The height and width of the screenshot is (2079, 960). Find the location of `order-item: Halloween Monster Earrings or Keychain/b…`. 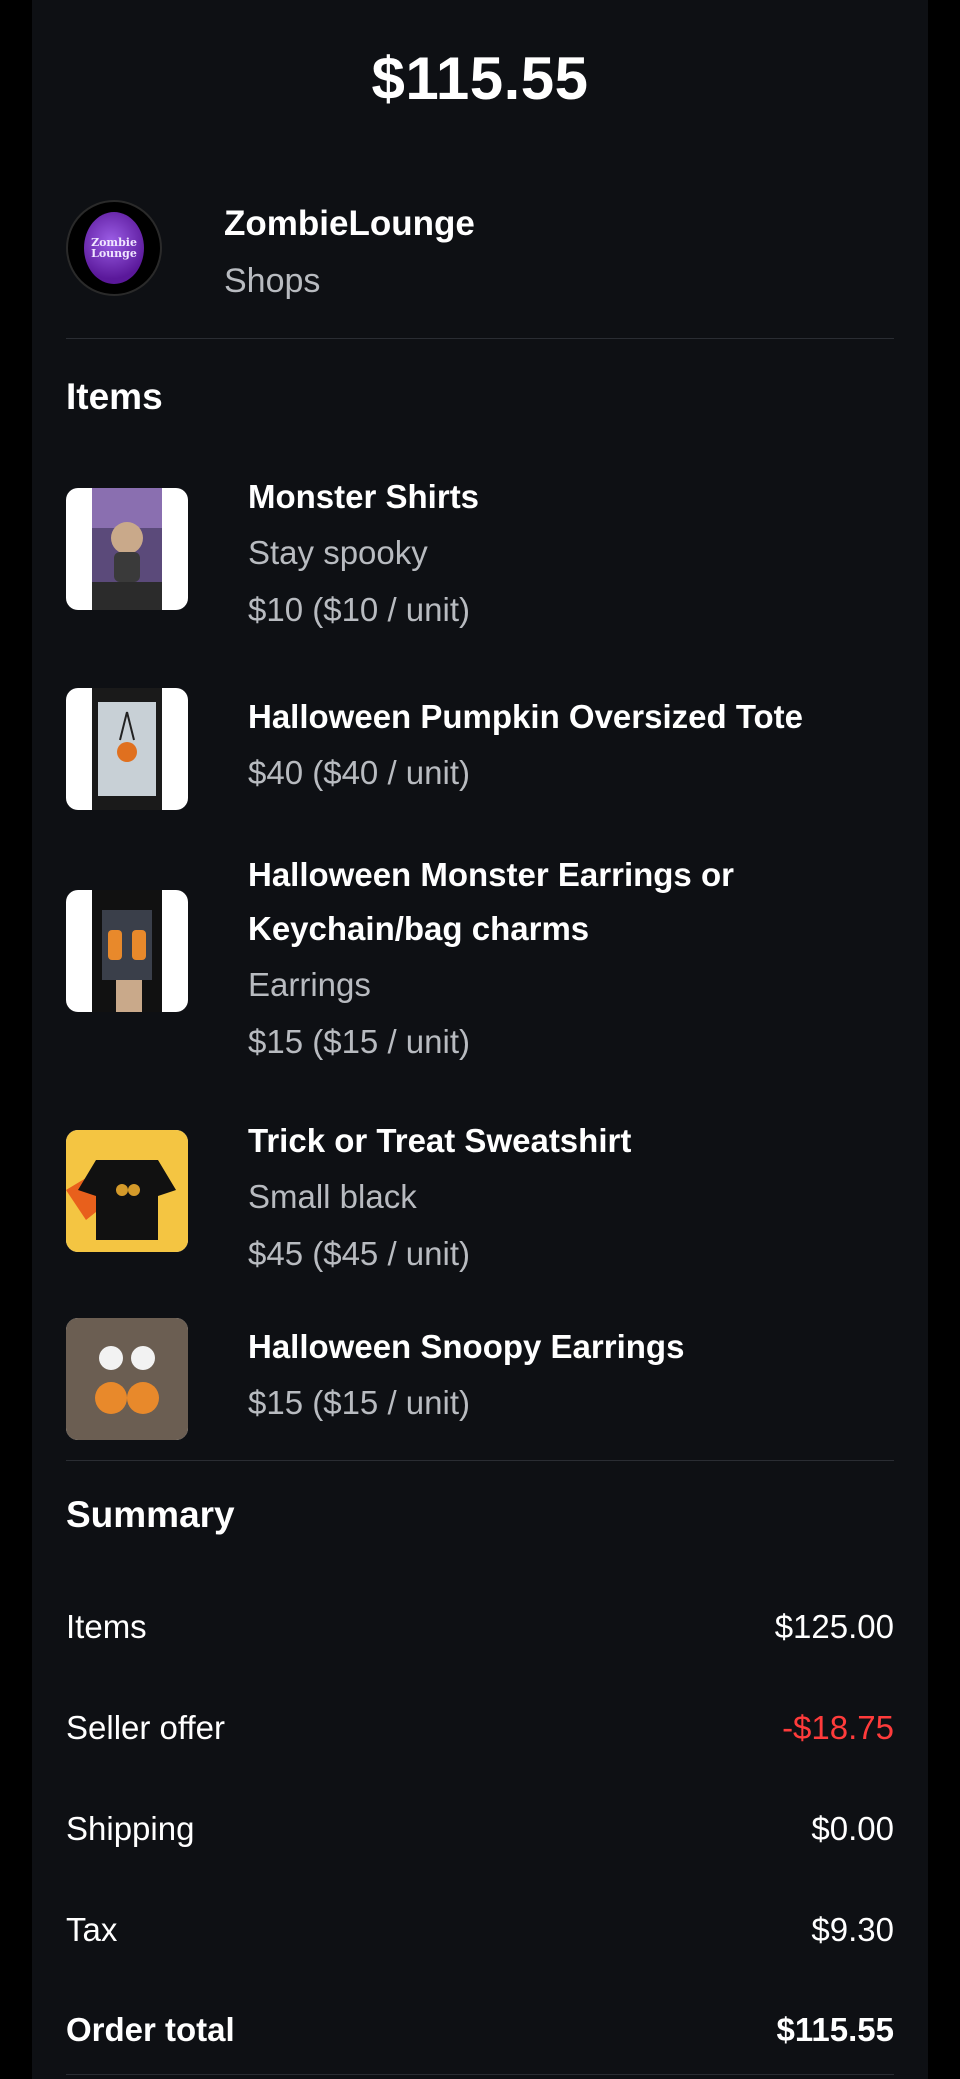

order-item: Halloween Monster Earrings or Keychain/b… is located at coordinates (480, 959).